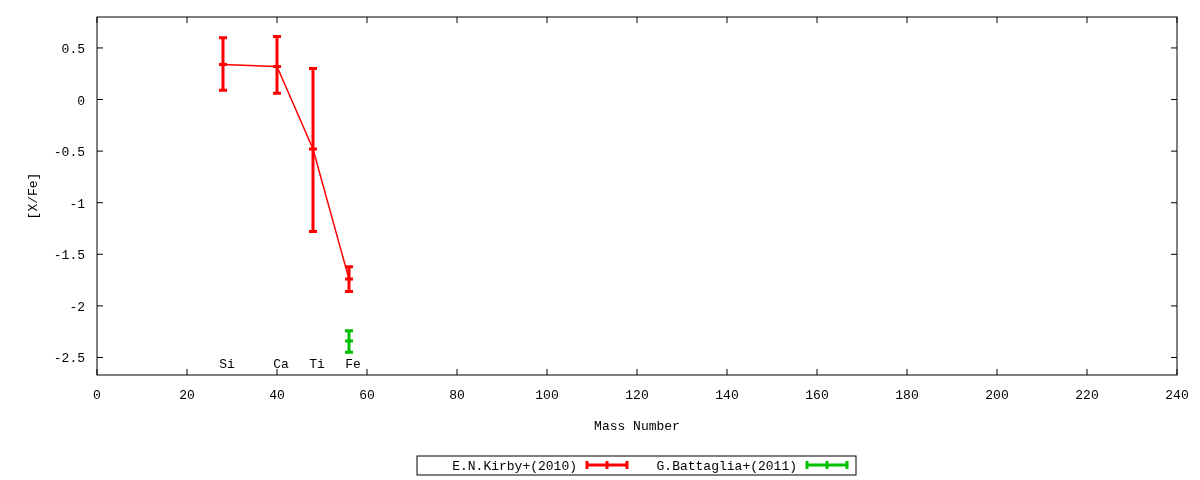 The image size is (1200, 480). I want to click on tick-label: 40, so click(277, 395).